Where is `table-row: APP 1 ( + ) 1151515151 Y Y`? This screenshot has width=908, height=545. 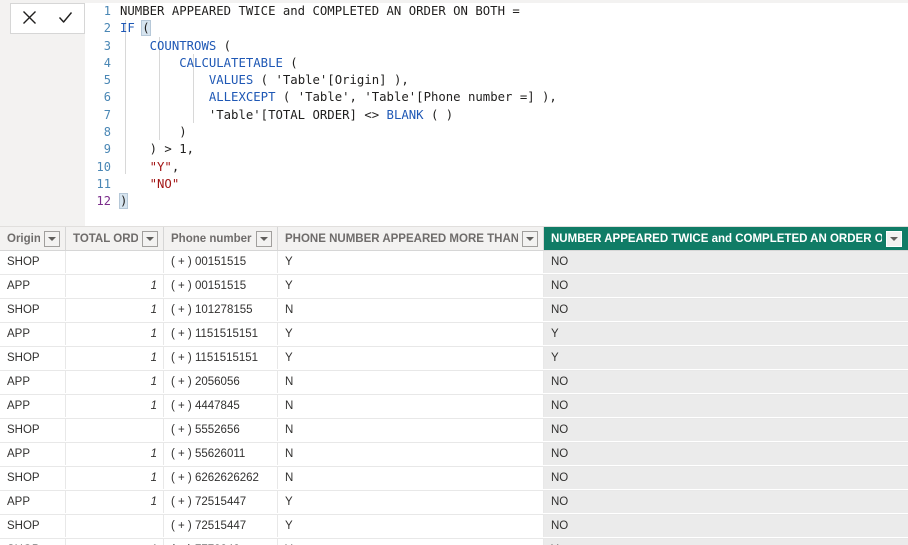
table-row: APP 1 ( + ) 1151515151 Y Y is located at coordinates (454, 335).